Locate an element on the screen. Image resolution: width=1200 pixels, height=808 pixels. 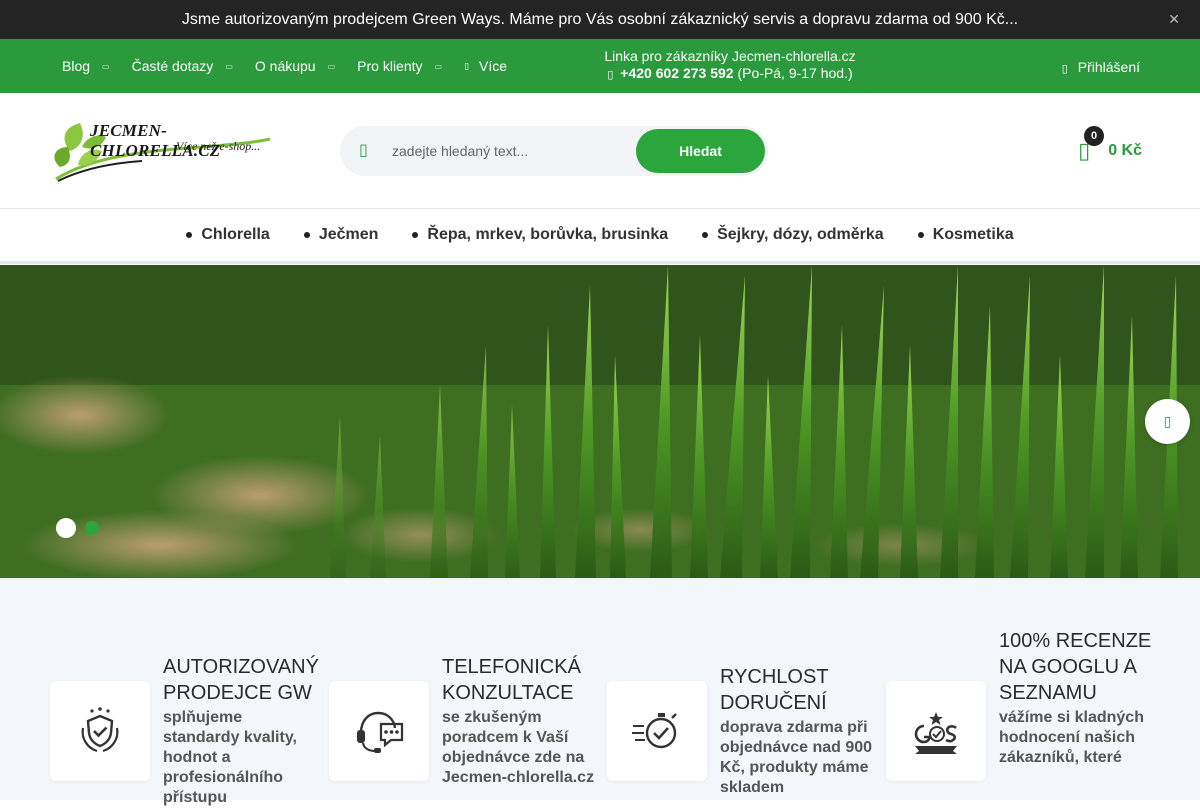
nav-item-label: O nákupu is located at coordinates (285, 66).